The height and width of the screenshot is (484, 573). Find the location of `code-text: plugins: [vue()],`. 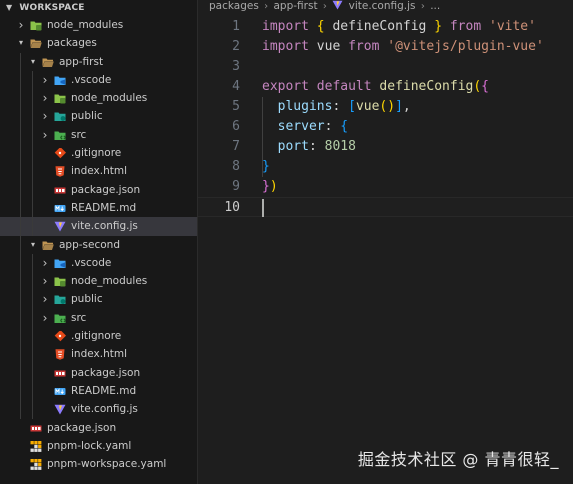

code-text: plugins: [vue()], is located at coordinates (336, 107).